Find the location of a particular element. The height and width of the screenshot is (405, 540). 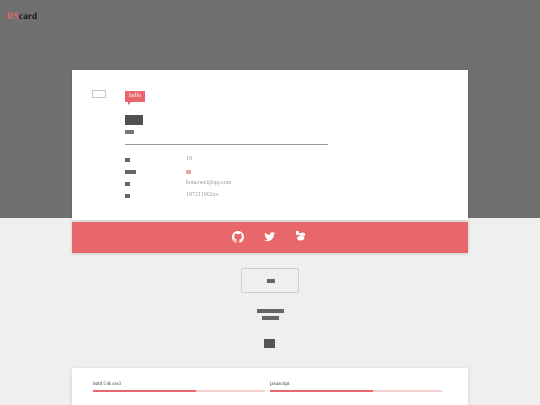

weibo-icon is located at coordinates (302, 237).